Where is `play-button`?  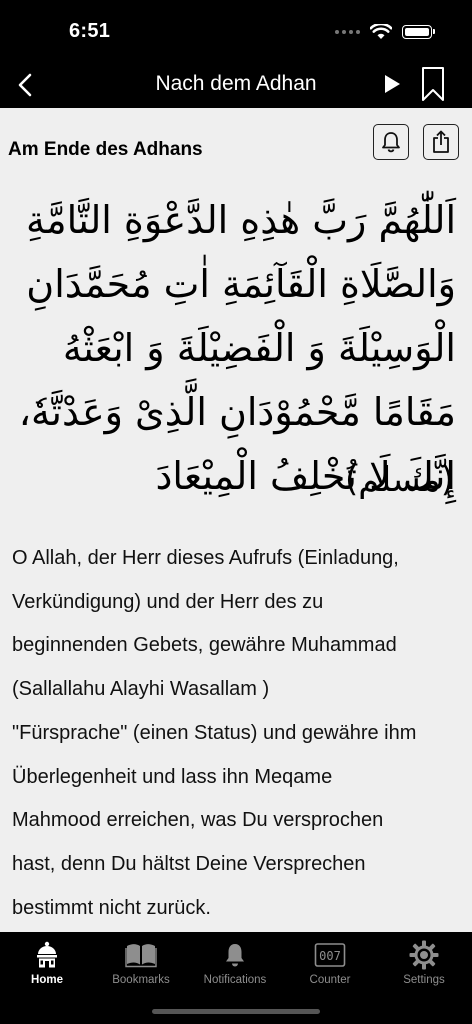
play-button is located at coordinates (392, 84).